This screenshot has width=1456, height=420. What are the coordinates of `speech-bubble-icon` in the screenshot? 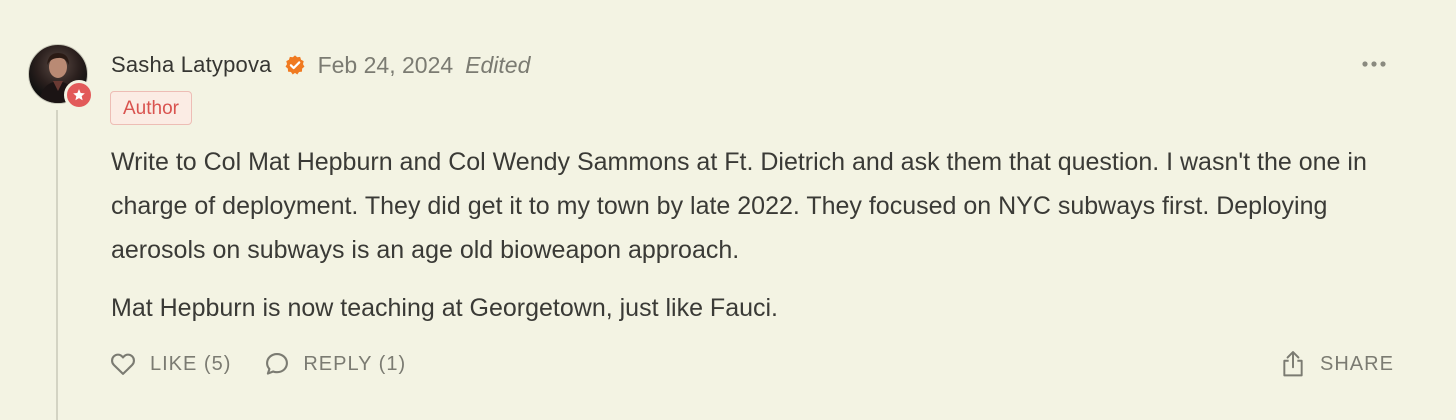 It's located at (277, 364).